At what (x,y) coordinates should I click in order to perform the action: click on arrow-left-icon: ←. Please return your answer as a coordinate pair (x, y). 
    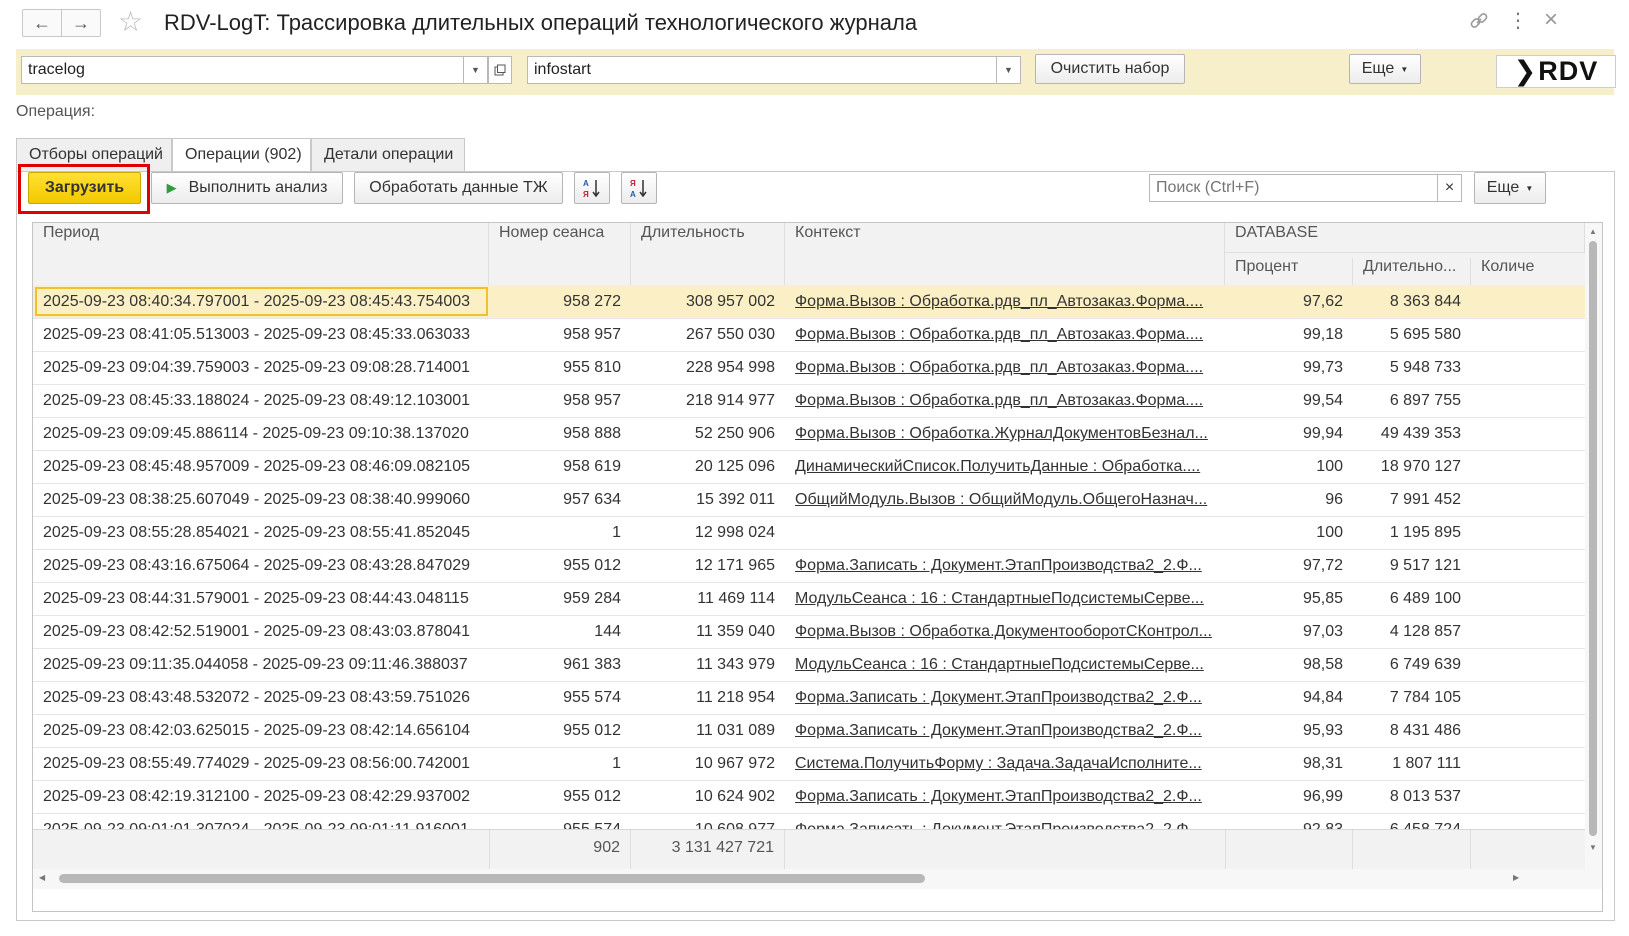
    Looking at the image, I should click on (42, 22).